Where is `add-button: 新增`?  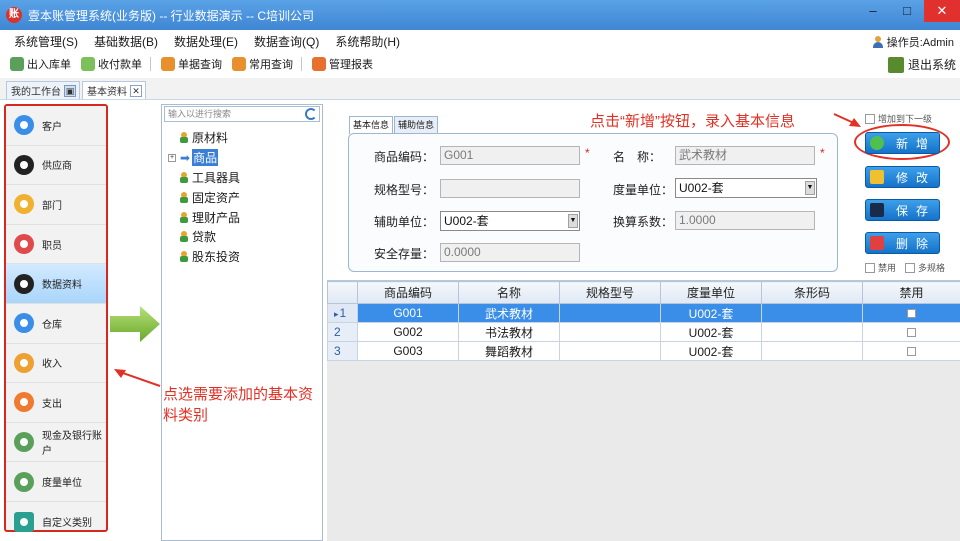
add-button: 新增 is located at coordinates (902, 143).